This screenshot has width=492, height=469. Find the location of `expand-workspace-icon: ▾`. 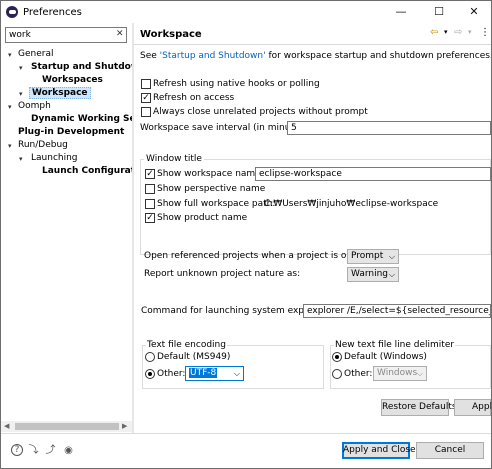

expand-workspace-icon: ▾ is located at coordinates (21, 94).